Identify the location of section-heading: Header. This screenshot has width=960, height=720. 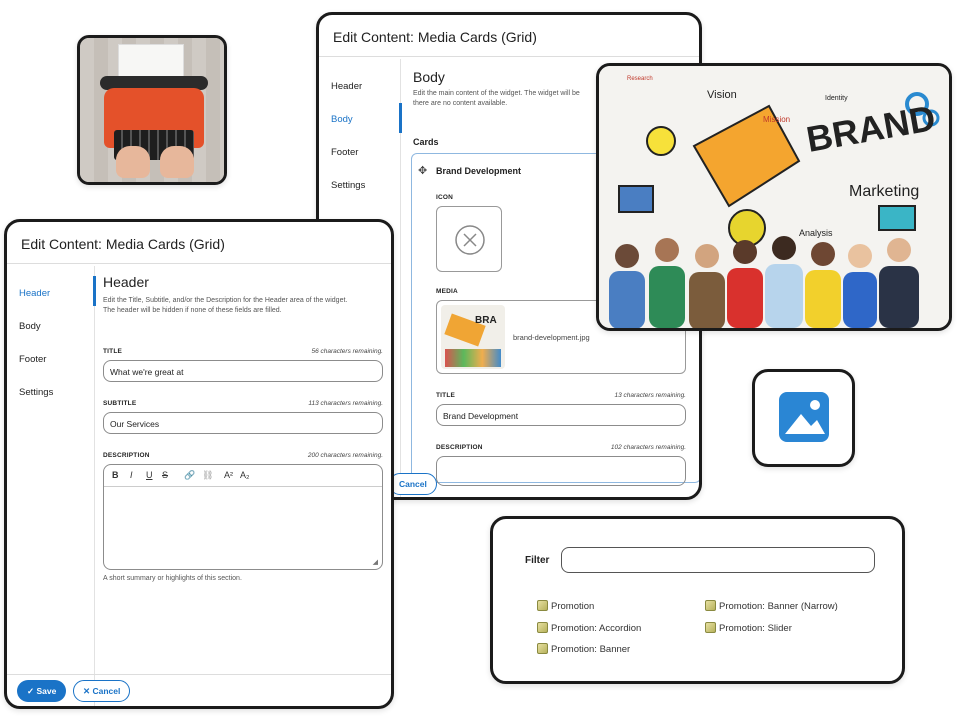
(126, 282).